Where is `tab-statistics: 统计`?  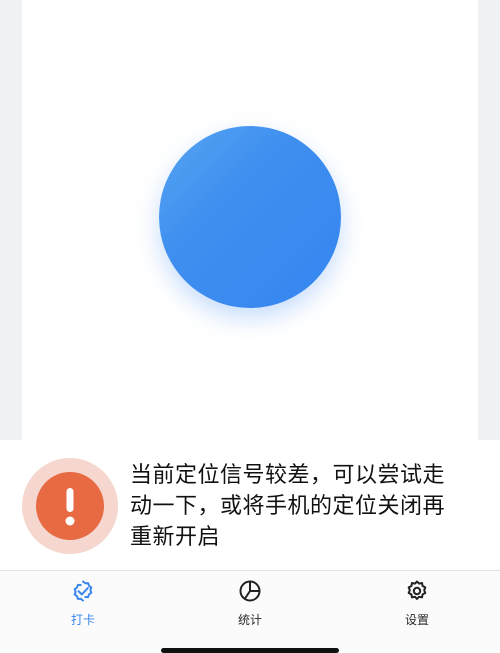
tab-statistics: 统计 is located at coordinates (250, 606).